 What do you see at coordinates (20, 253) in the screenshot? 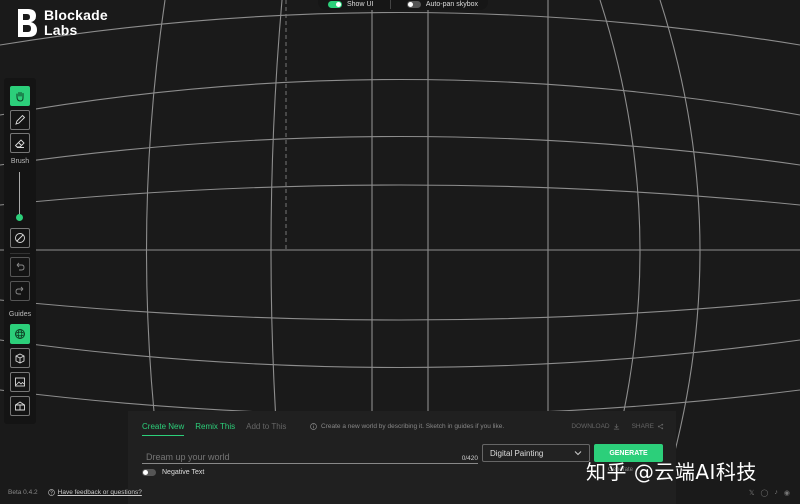
I see `toolbar-divider` at bounding box center [20, 253].